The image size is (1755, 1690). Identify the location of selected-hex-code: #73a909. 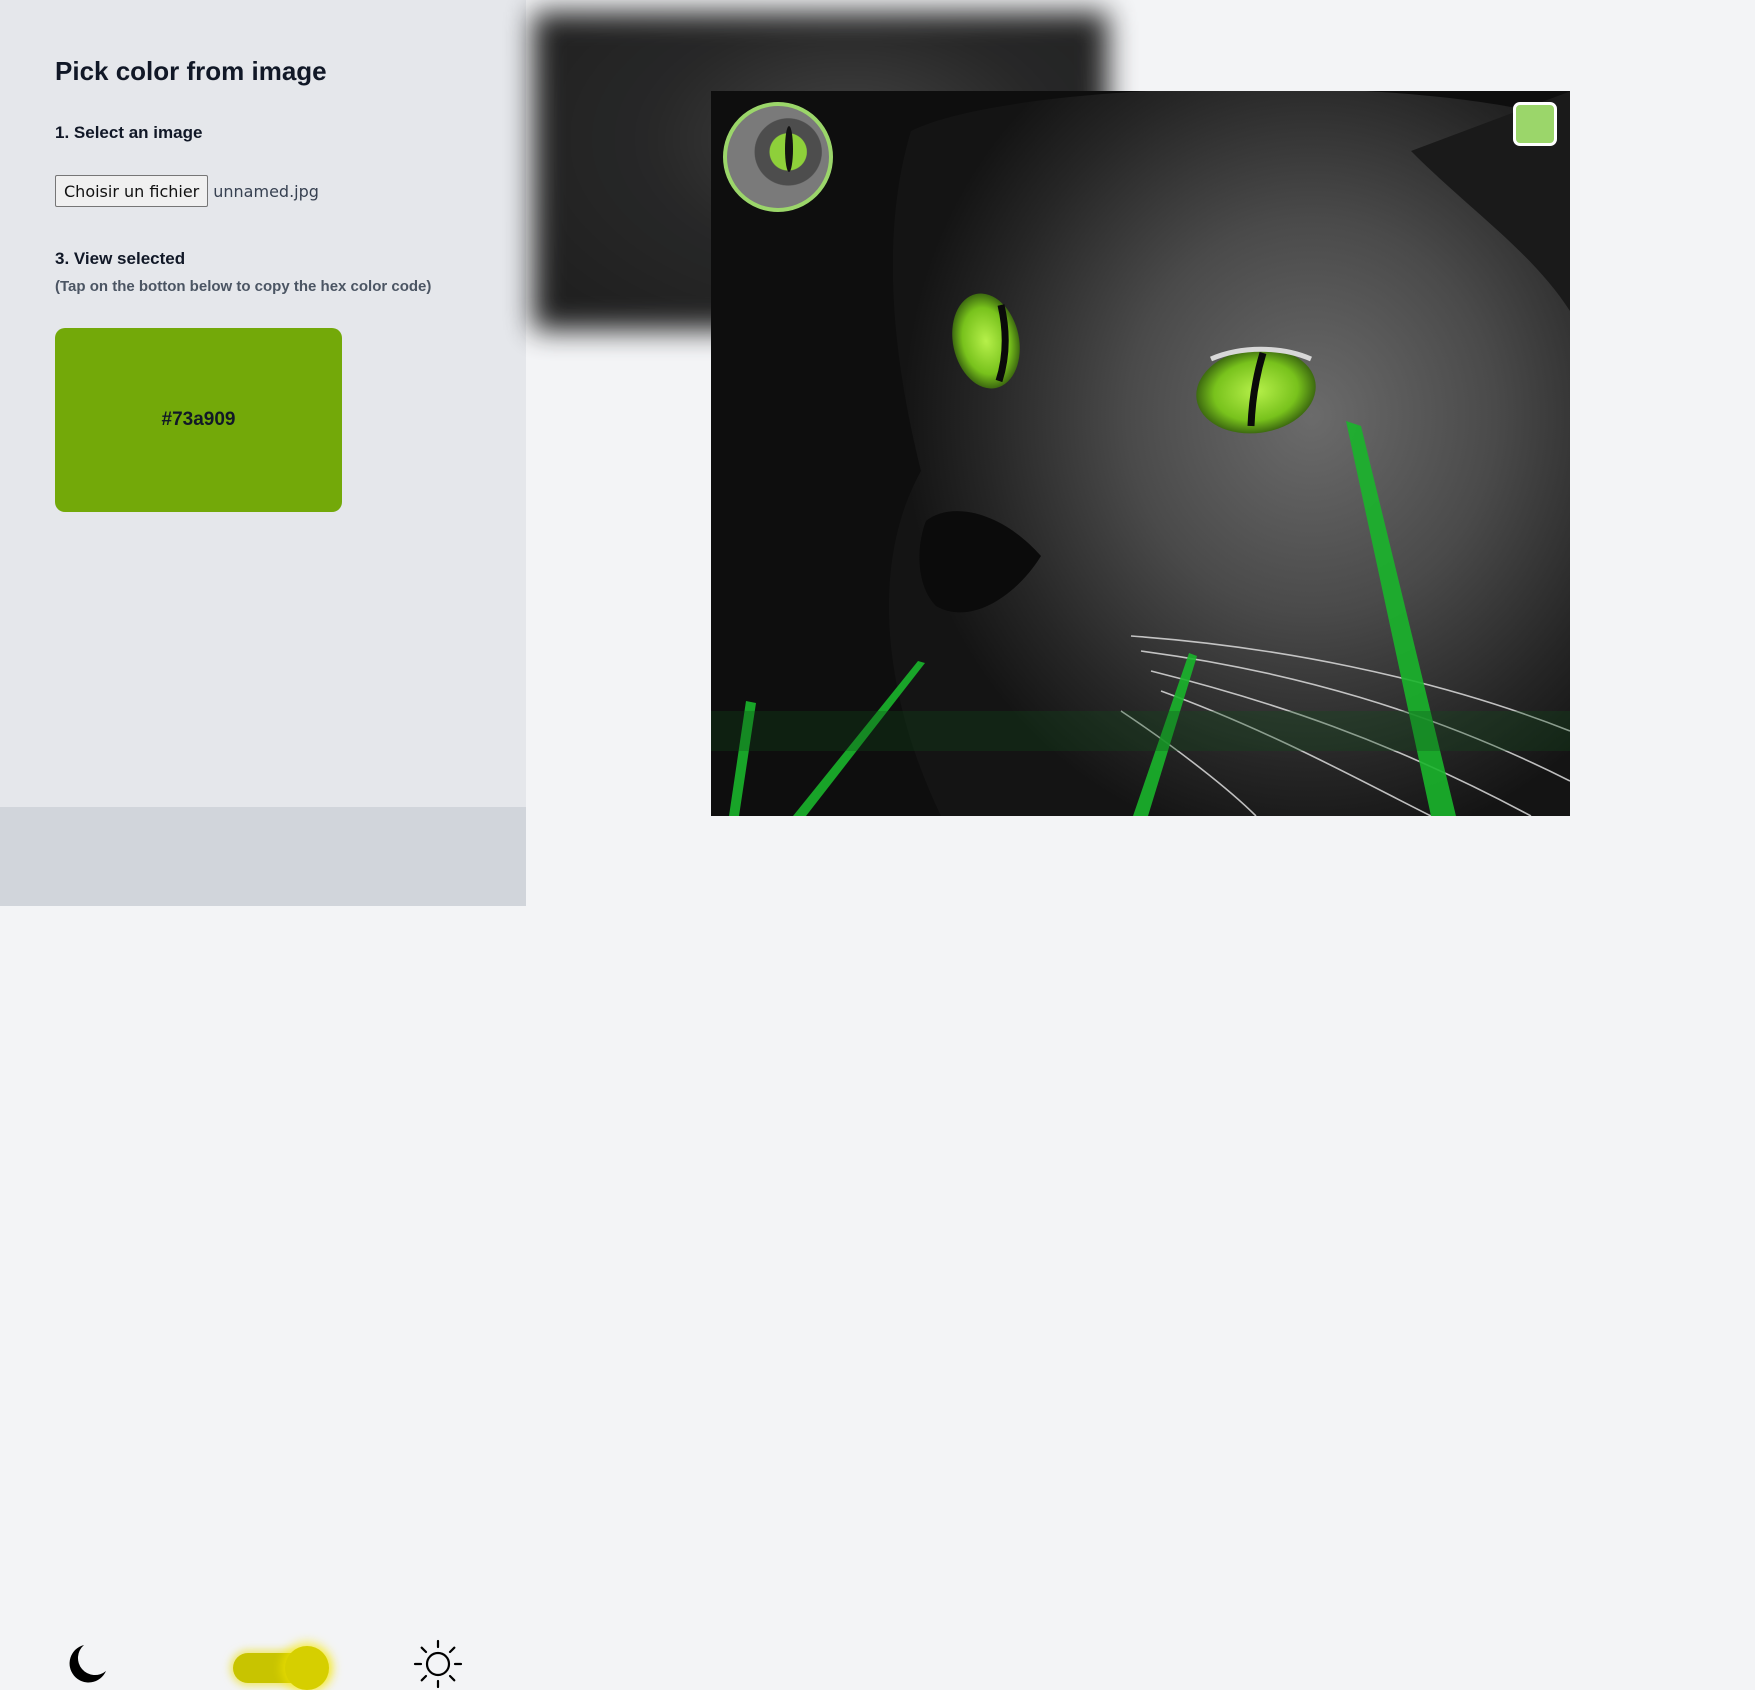
(198, 419).